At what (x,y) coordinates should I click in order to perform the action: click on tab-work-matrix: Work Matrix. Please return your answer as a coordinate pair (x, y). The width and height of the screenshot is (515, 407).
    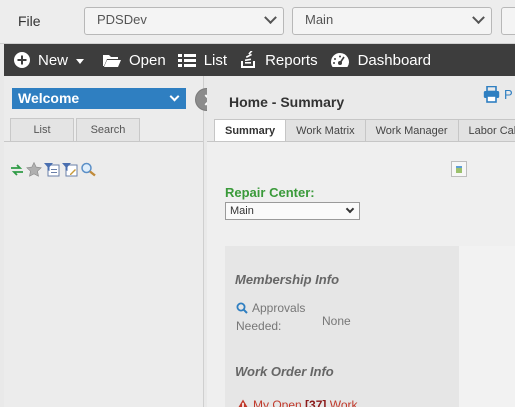
    Looking at the image, I should click on (325, 130).